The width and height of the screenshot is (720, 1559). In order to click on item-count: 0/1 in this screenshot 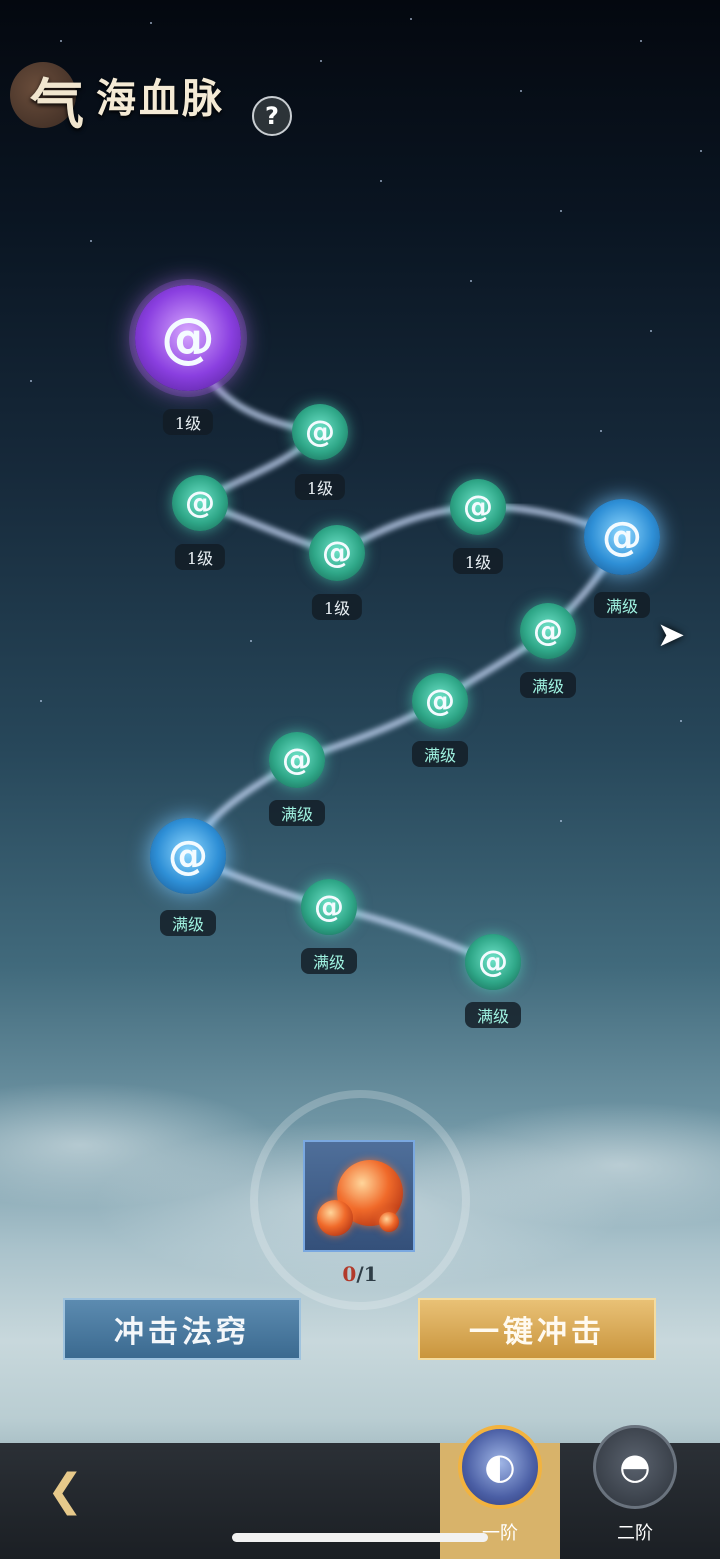, I will do `click(360, 1274)`.